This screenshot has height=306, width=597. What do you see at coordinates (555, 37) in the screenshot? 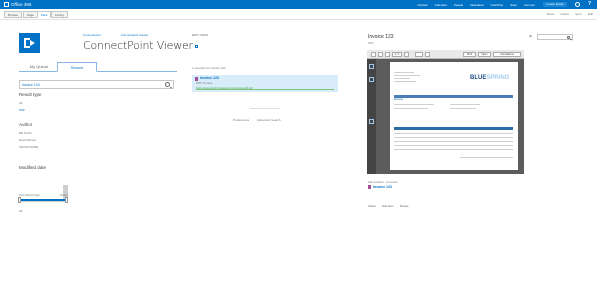
I see `preview-search-input` at bounding box center [555, 37].